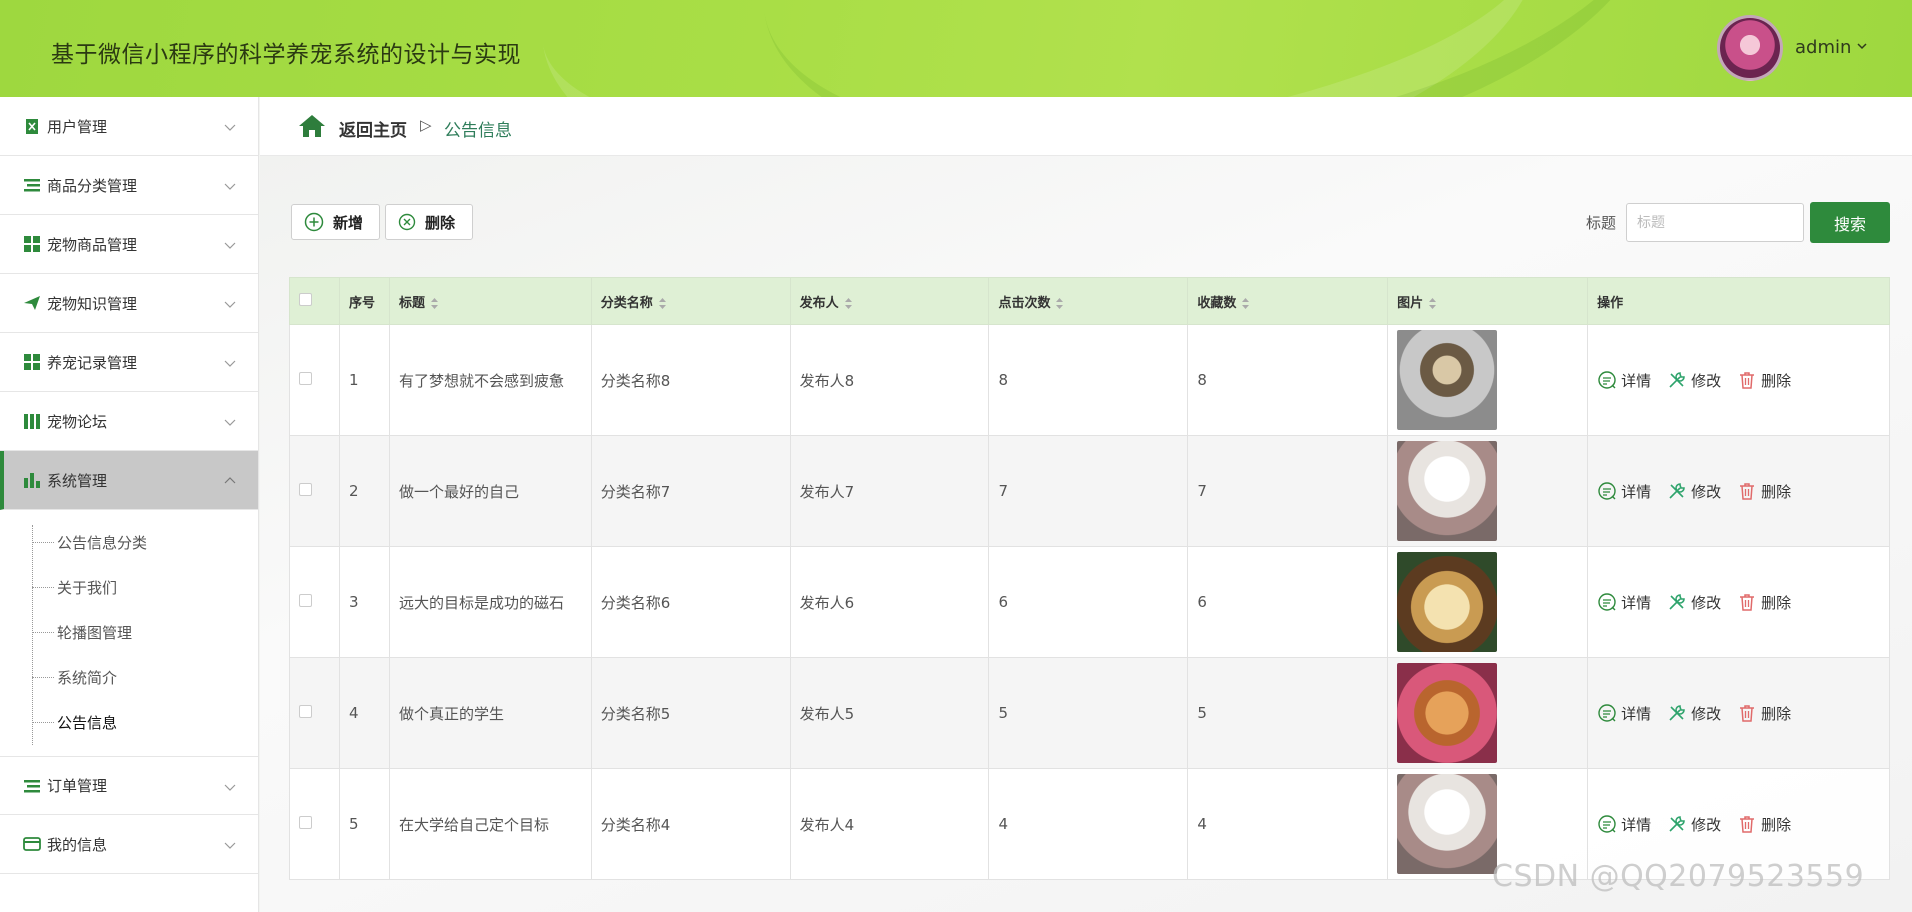 The image size is (1912, 912). What do you see at coordinates (129, 185) in the screenshot?
I see `sidebar-item-category-management: 商品分类管理` at bounding box center [129, 185].